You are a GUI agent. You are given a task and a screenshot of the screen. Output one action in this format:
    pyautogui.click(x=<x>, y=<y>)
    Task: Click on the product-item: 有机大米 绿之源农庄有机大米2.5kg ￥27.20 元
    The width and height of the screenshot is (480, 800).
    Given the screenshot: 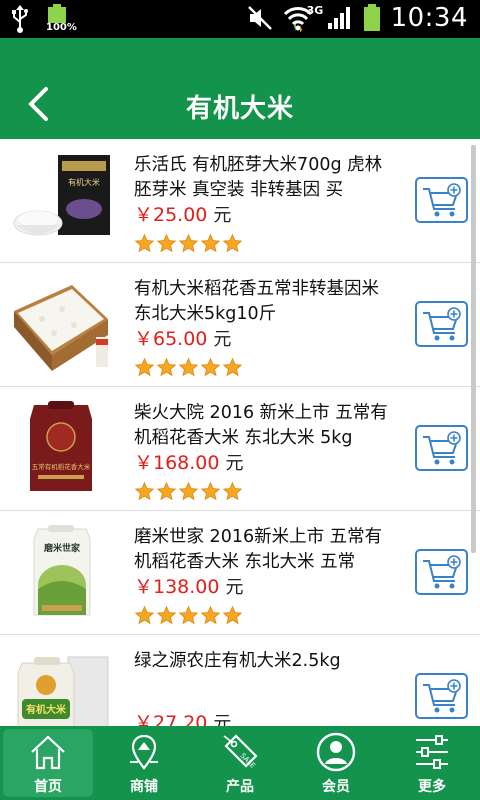 What is the action you would take?
    pyautogui.click(x=240, y=680)
    